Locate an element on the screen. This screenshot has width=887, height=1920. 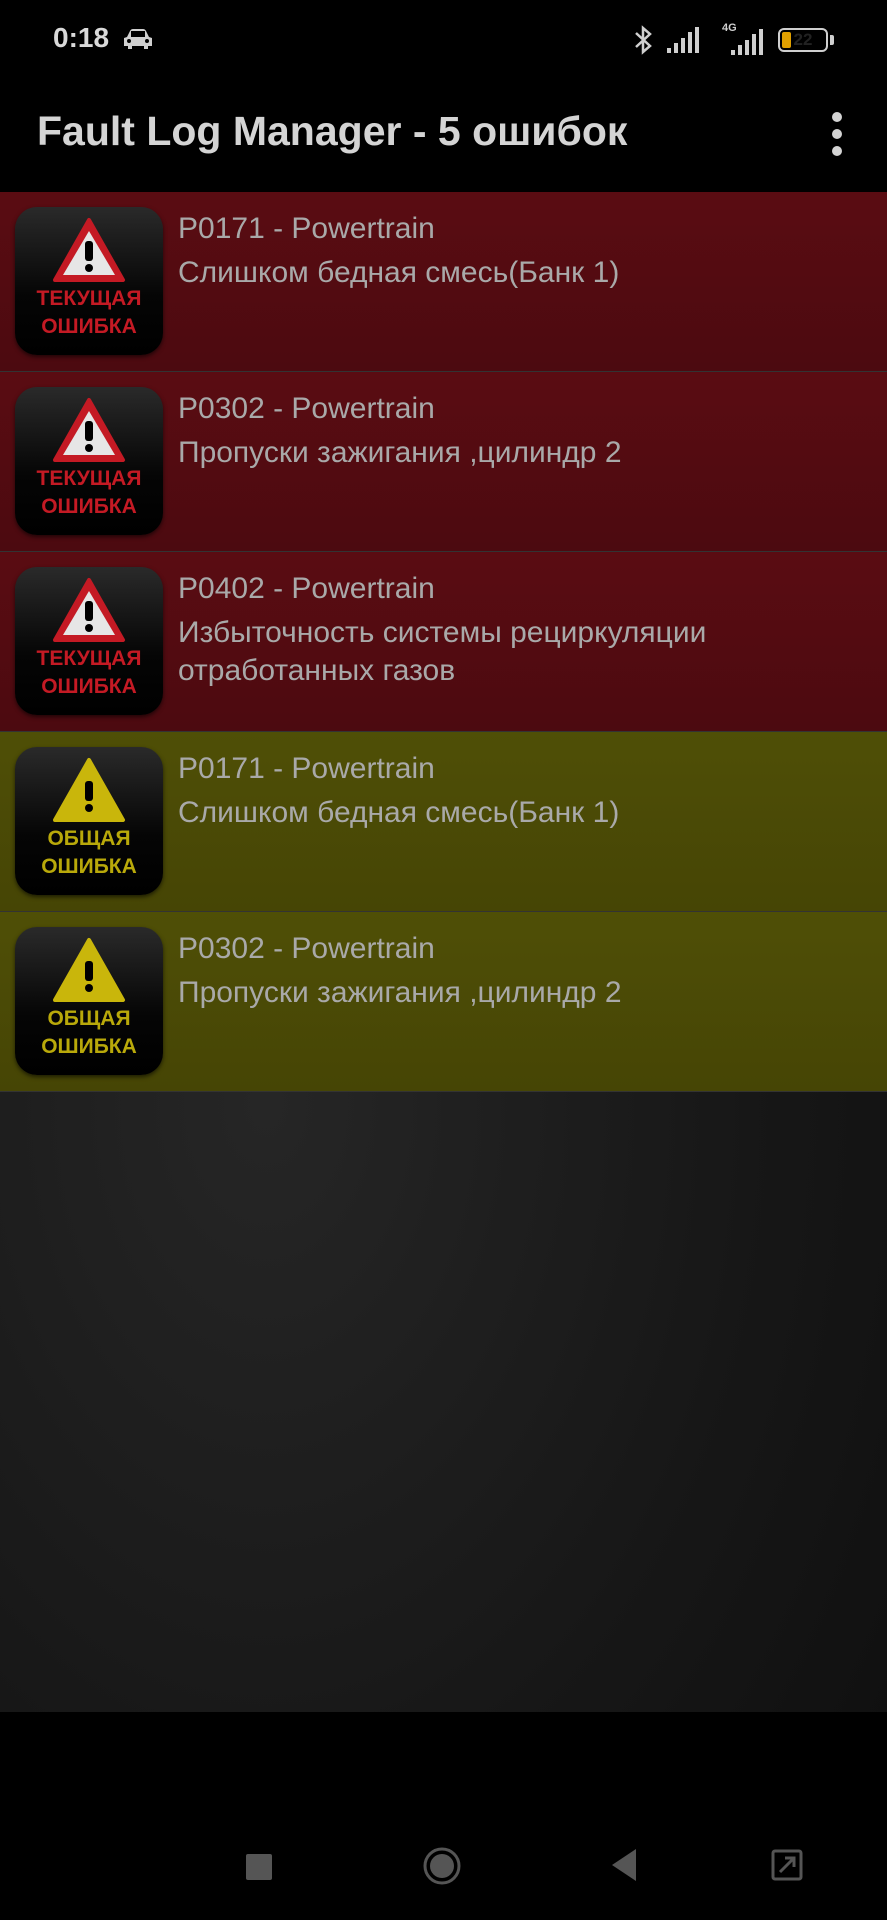
square-icon is located at coordinates (259, 1867).